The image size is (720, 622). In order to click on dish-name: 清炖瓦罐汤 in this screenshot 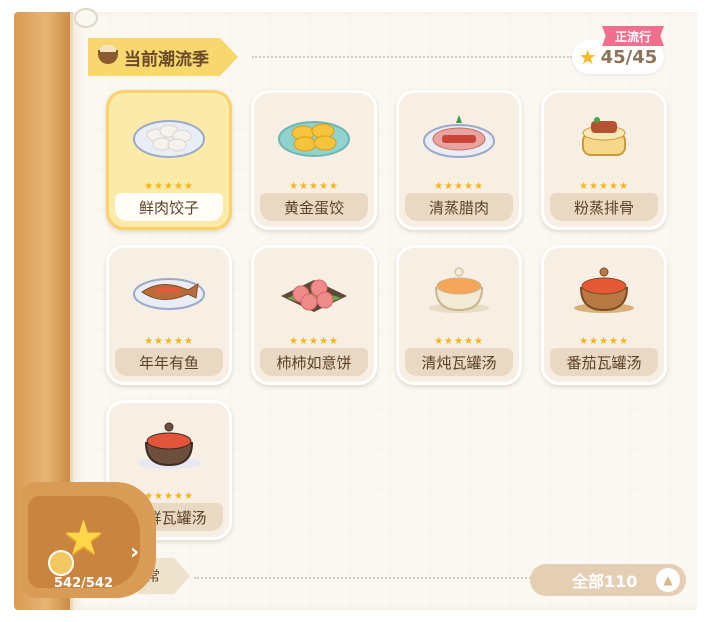, I will do `click(459, 362)`.